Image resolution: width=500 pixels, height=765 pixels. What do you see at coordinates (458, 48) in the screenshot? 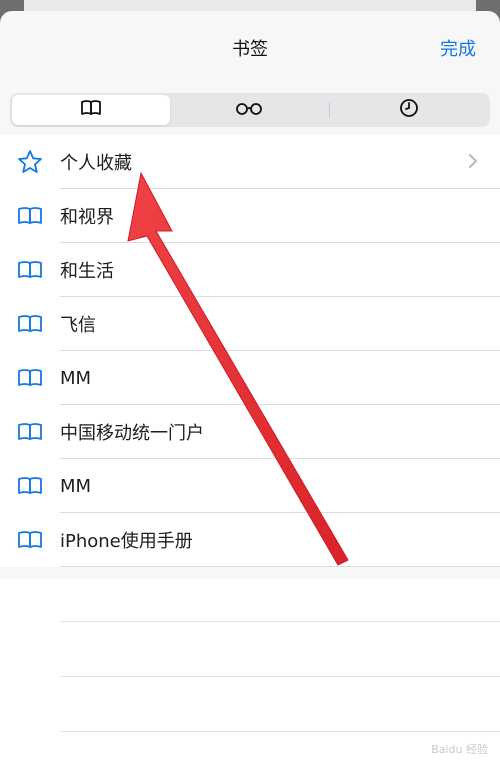
I see `done-button: 完成` at bounding box center [458, 48].